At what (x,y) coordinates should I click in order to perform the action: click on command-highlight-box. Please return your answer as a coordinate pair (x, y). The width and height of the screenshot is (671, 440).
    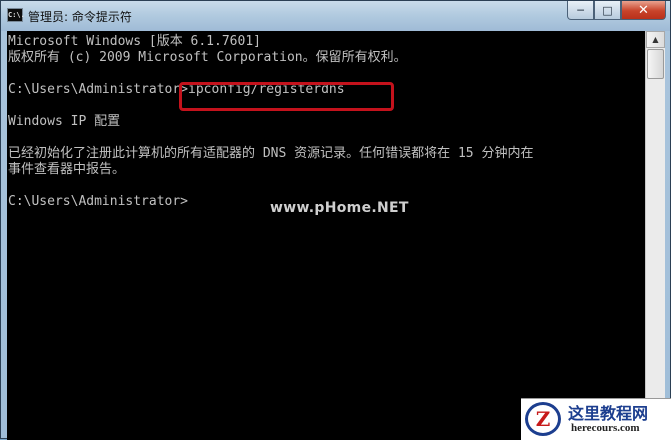
    Looking at the image, I should click on (286, 96).